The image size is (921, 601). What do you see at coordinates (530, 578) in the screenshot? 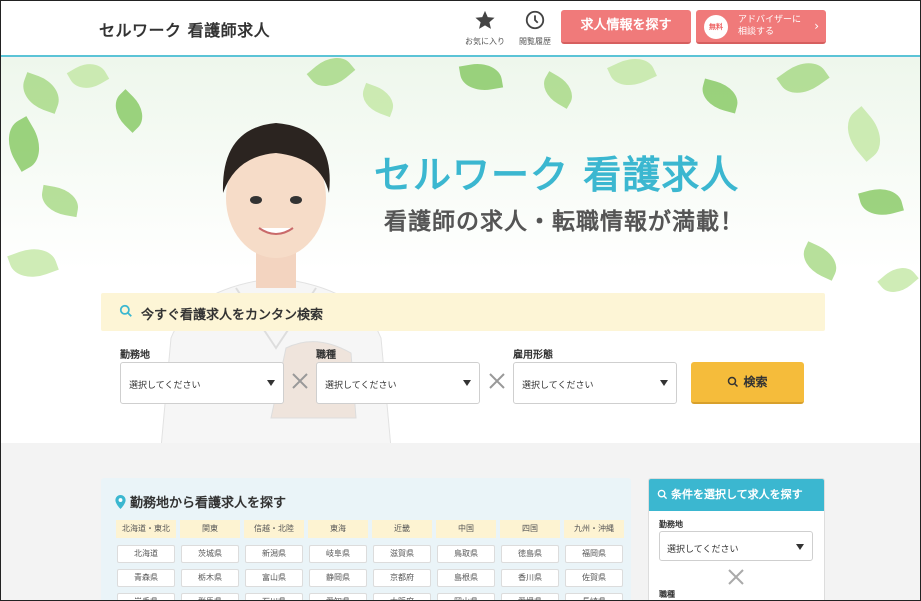
I see `prefecture-link: 香川県` at bounding box center [530, 578].